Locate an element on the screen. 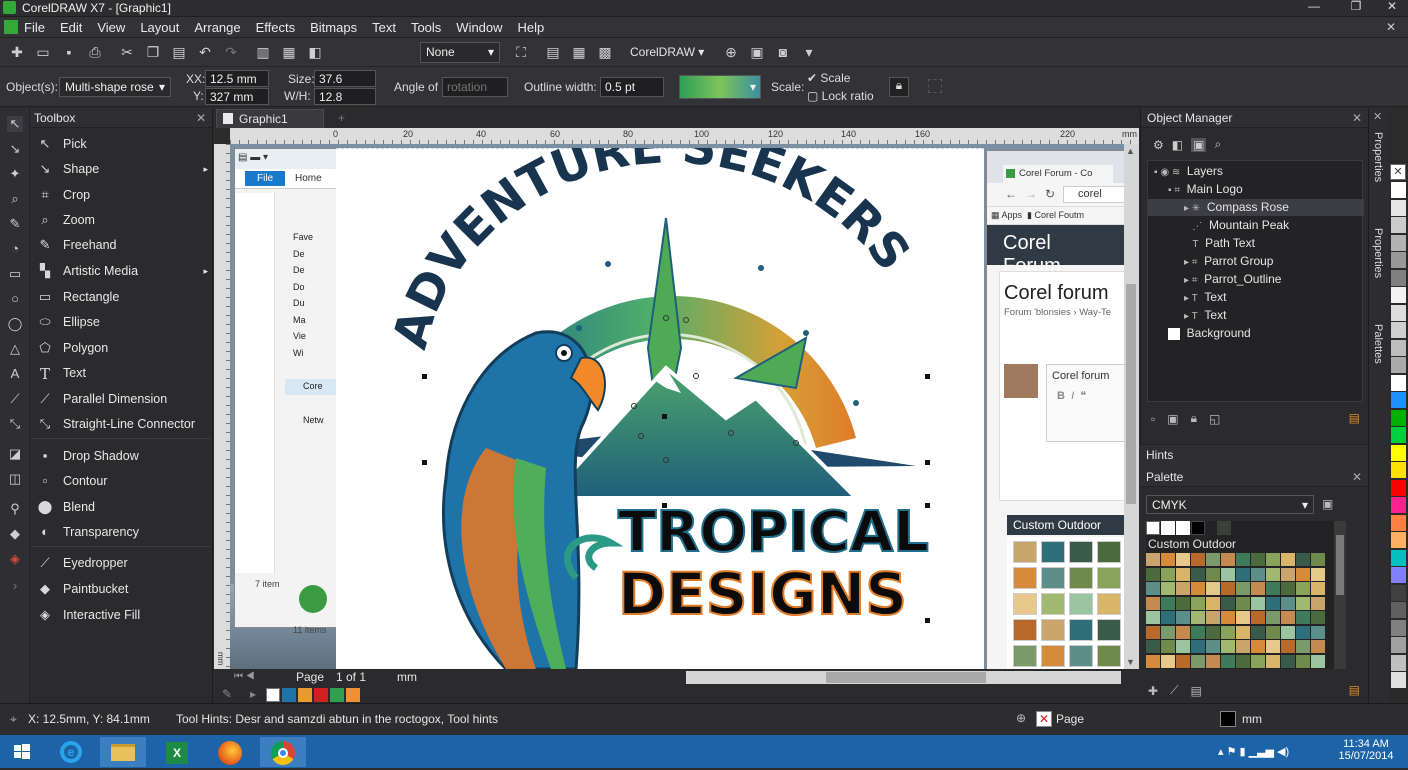 The height and width of the screenshot is (770, 1408). tool-text: T Text is located at coordinates (61, 373).